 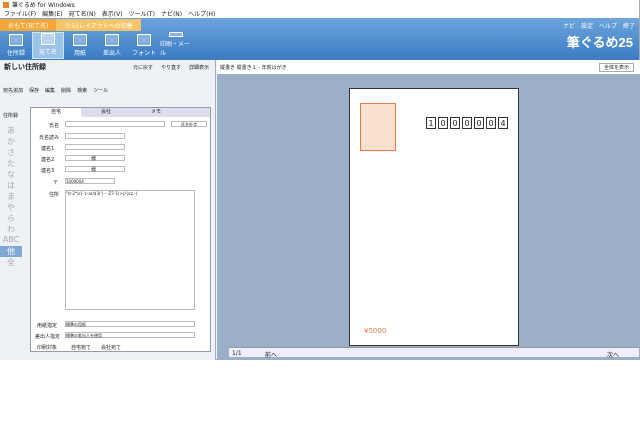 I want to click on kana-ka: か, so click(x=11, y=141).